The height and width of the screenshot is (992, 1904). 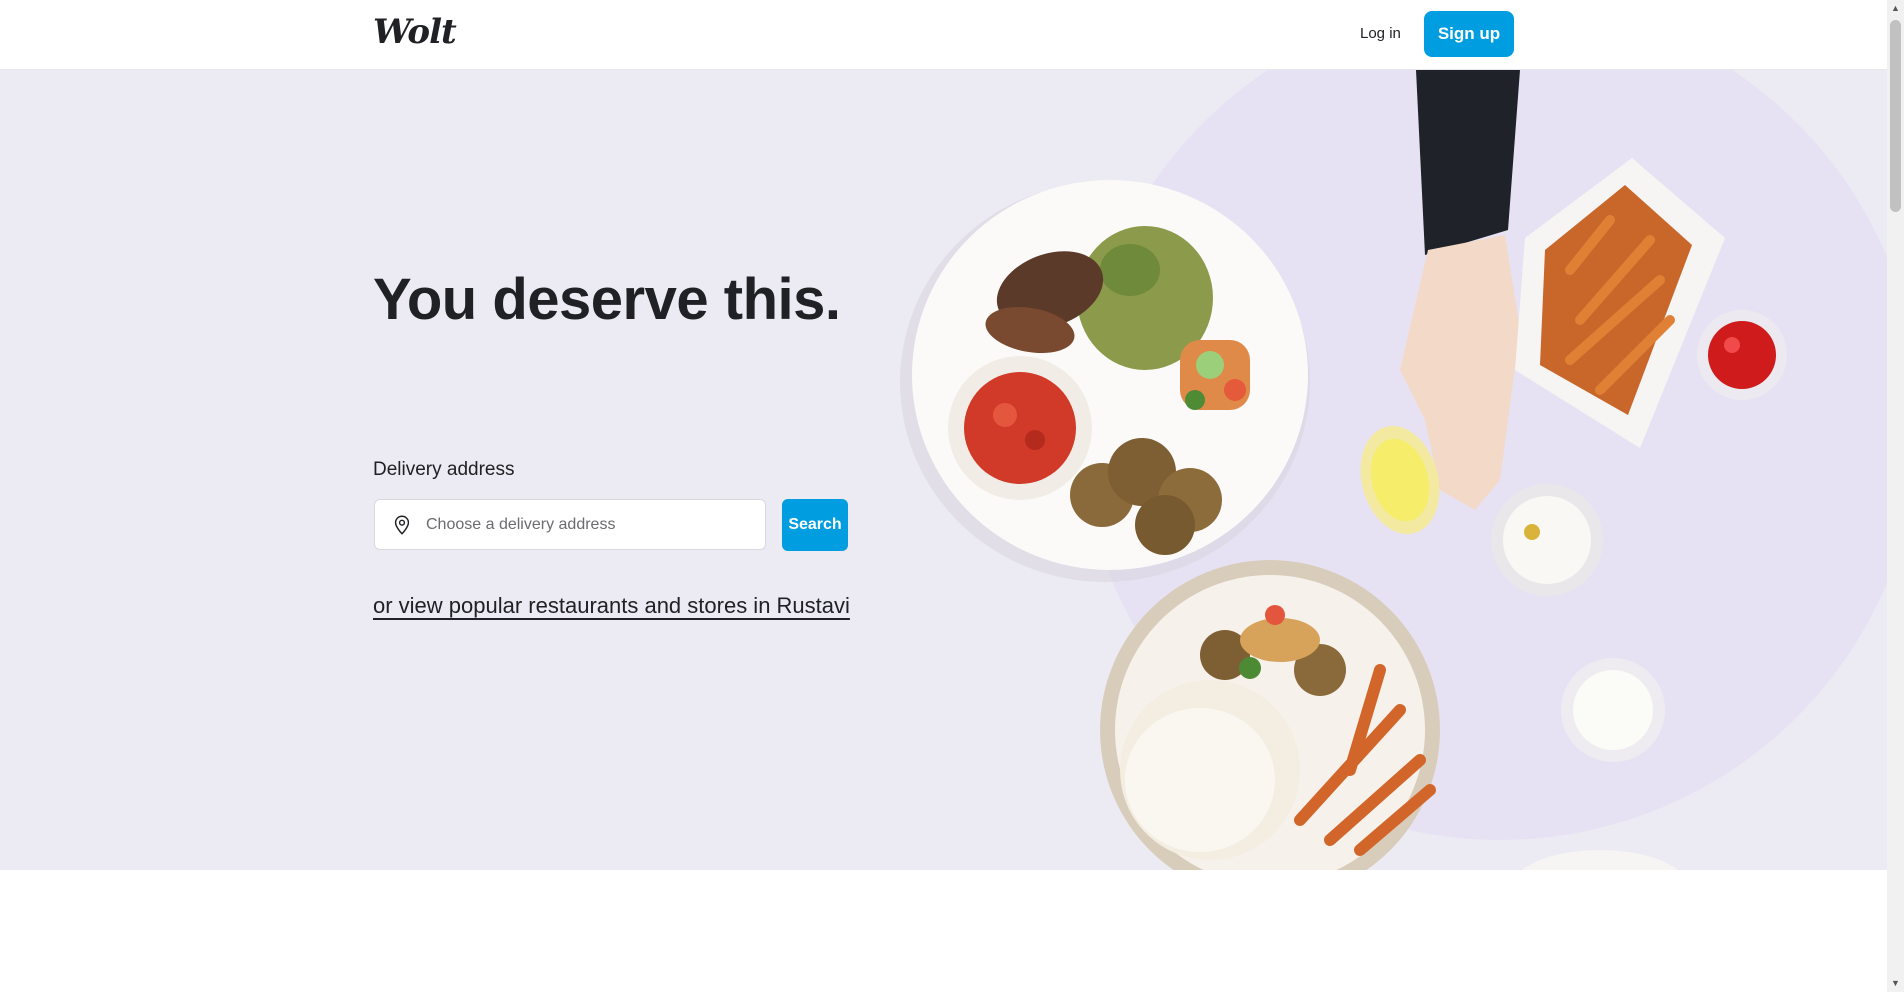 What do you see at coordinates (444, 469) in the screenshot?
I see `delivery-address-label: Delivery address` at bounding box center [444, 469].